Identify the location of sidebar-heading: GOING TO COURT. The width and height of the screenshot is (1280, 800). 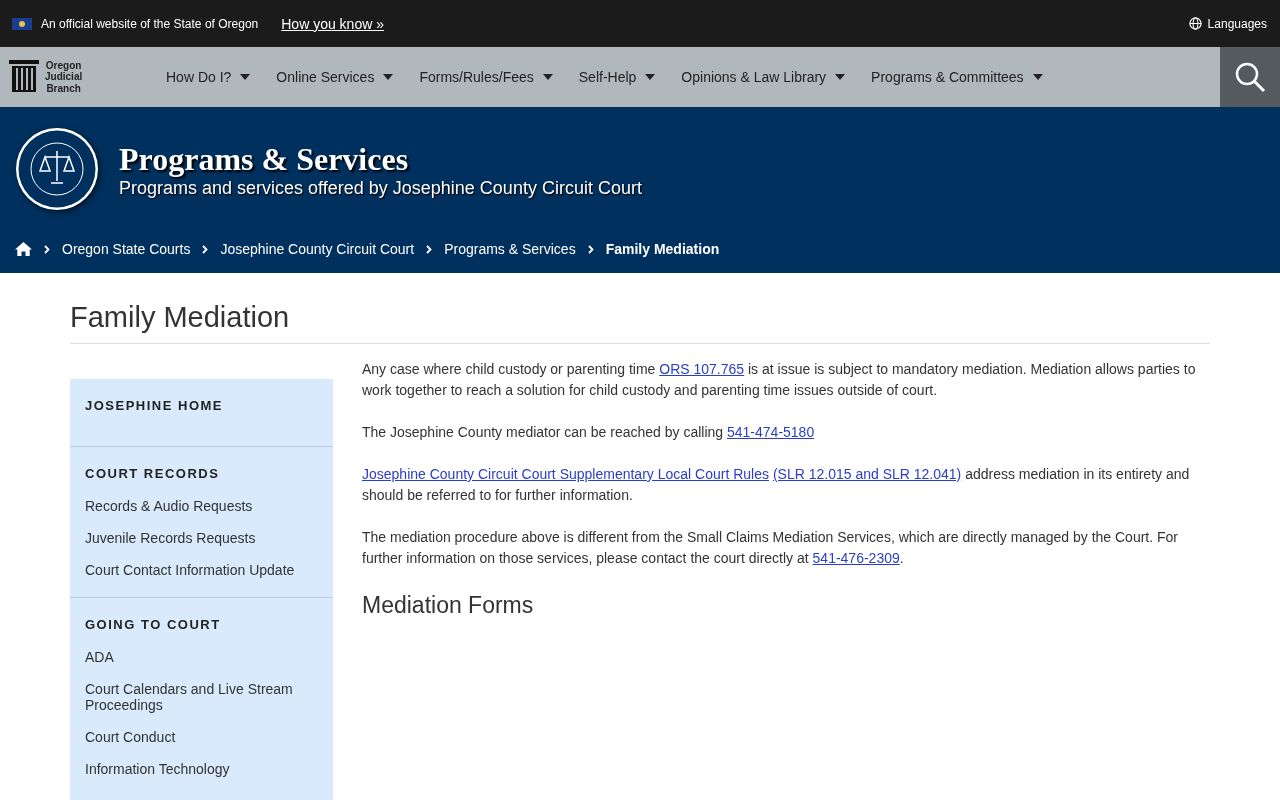
(201, 618).